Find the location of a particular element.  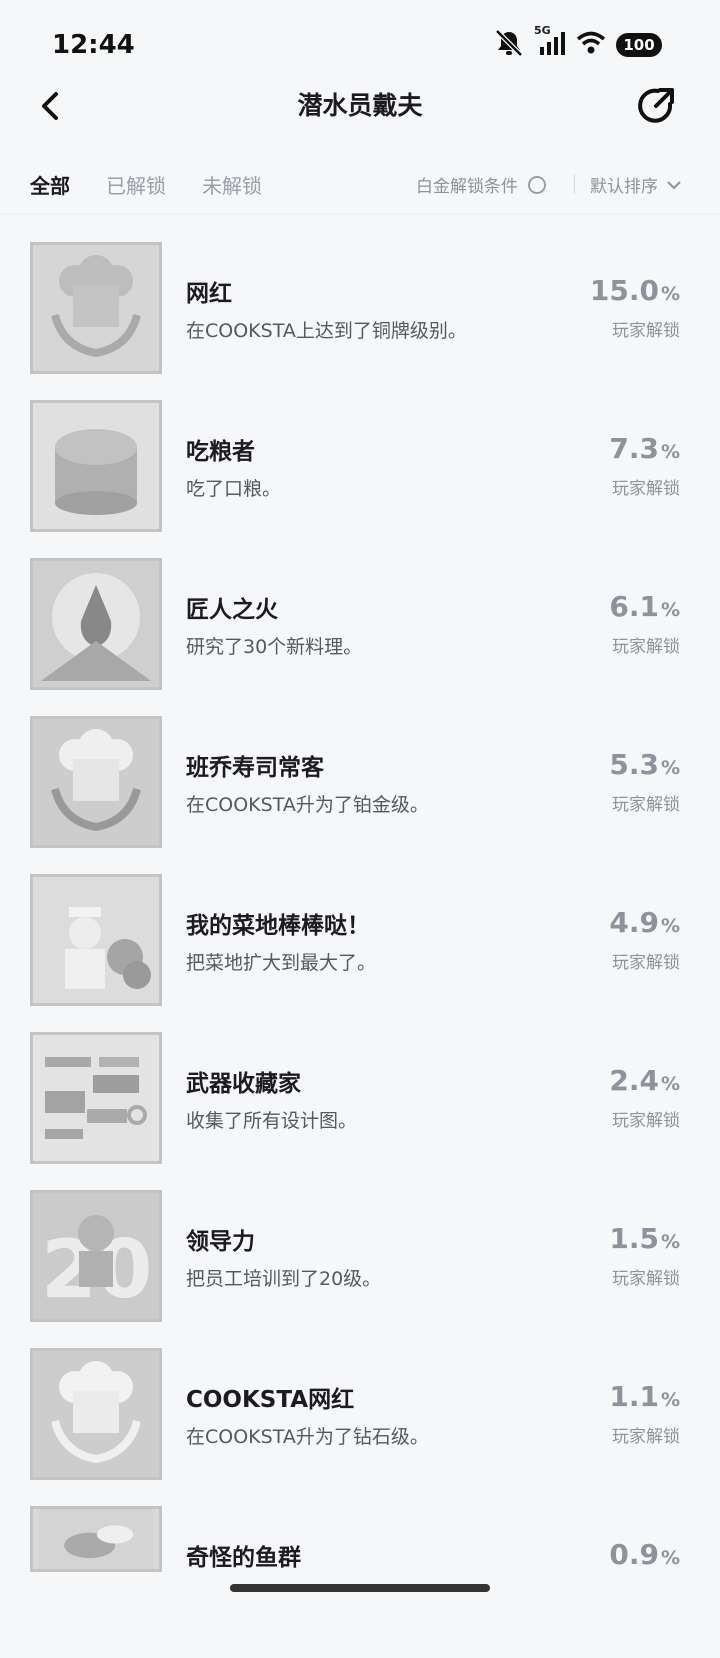

weapons-icon is located at coordinates (96, 1098).